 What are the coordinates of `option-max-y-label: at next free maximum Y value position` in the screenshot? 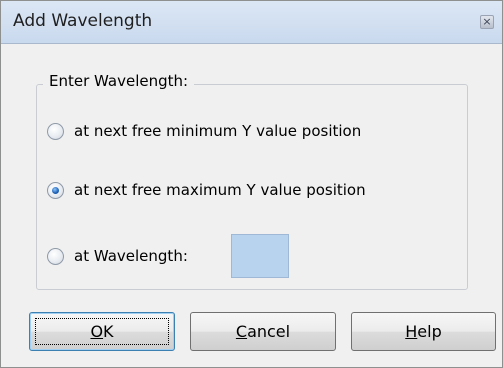 It's located at (220, 190).